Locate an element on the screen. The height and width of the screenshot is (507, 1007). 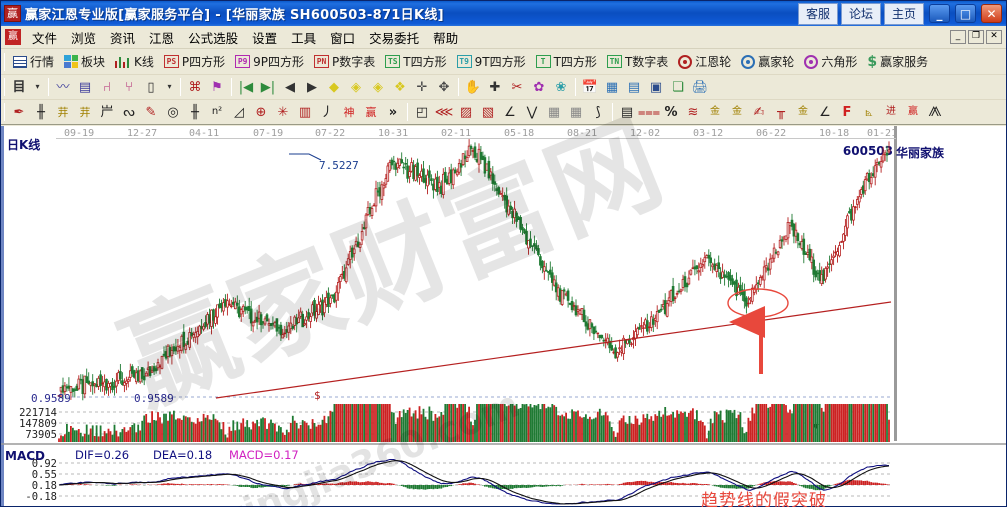
zoom-horizontal-icon: ◈ is located at coordinates (378, 87).